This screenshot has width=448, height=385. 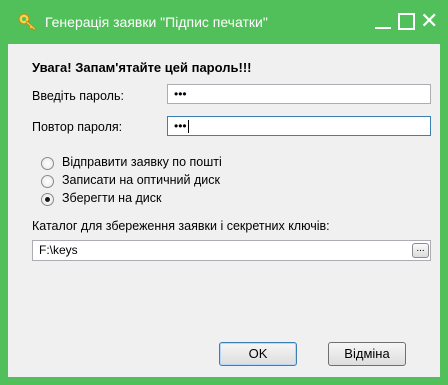 What do you see at coordinates (142, 67) in the screenshot?
I see `password-warning: Увага! Запам'ятайте цей пароль!!!` at bounding box center [142, 67].